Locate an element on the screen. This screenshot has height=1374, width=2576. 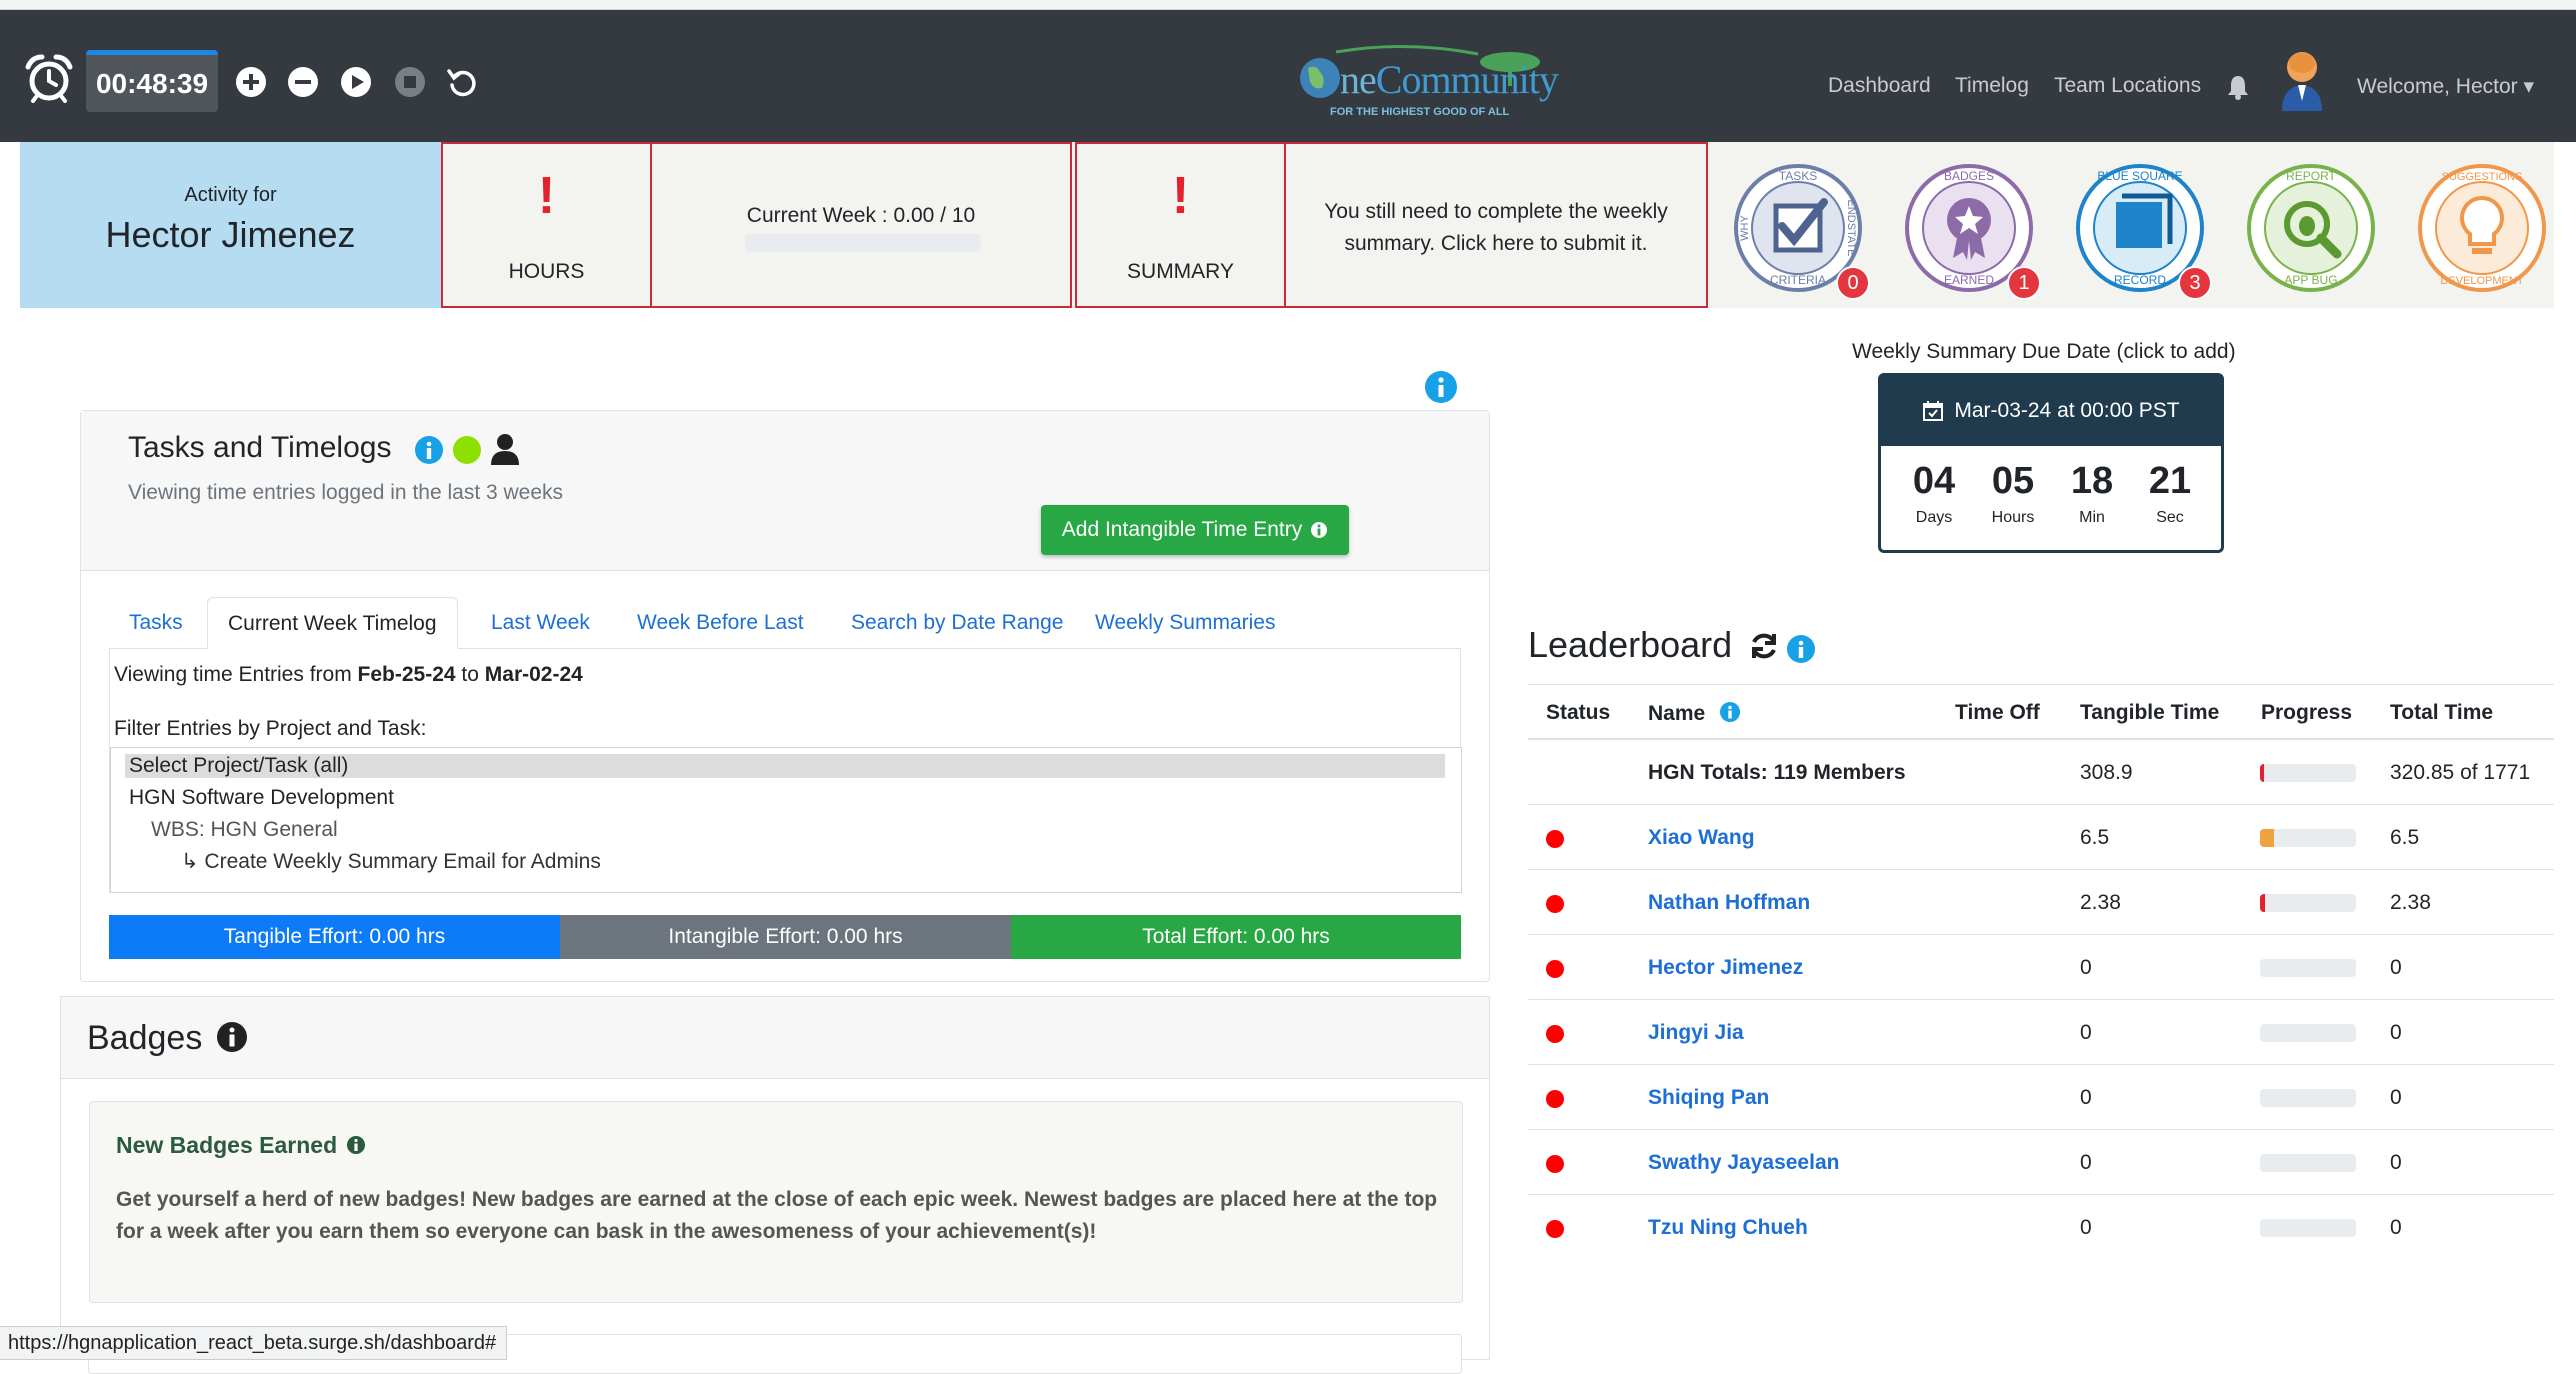
nav-dashboard: Dashboard is located at coordinates (1879, 86).